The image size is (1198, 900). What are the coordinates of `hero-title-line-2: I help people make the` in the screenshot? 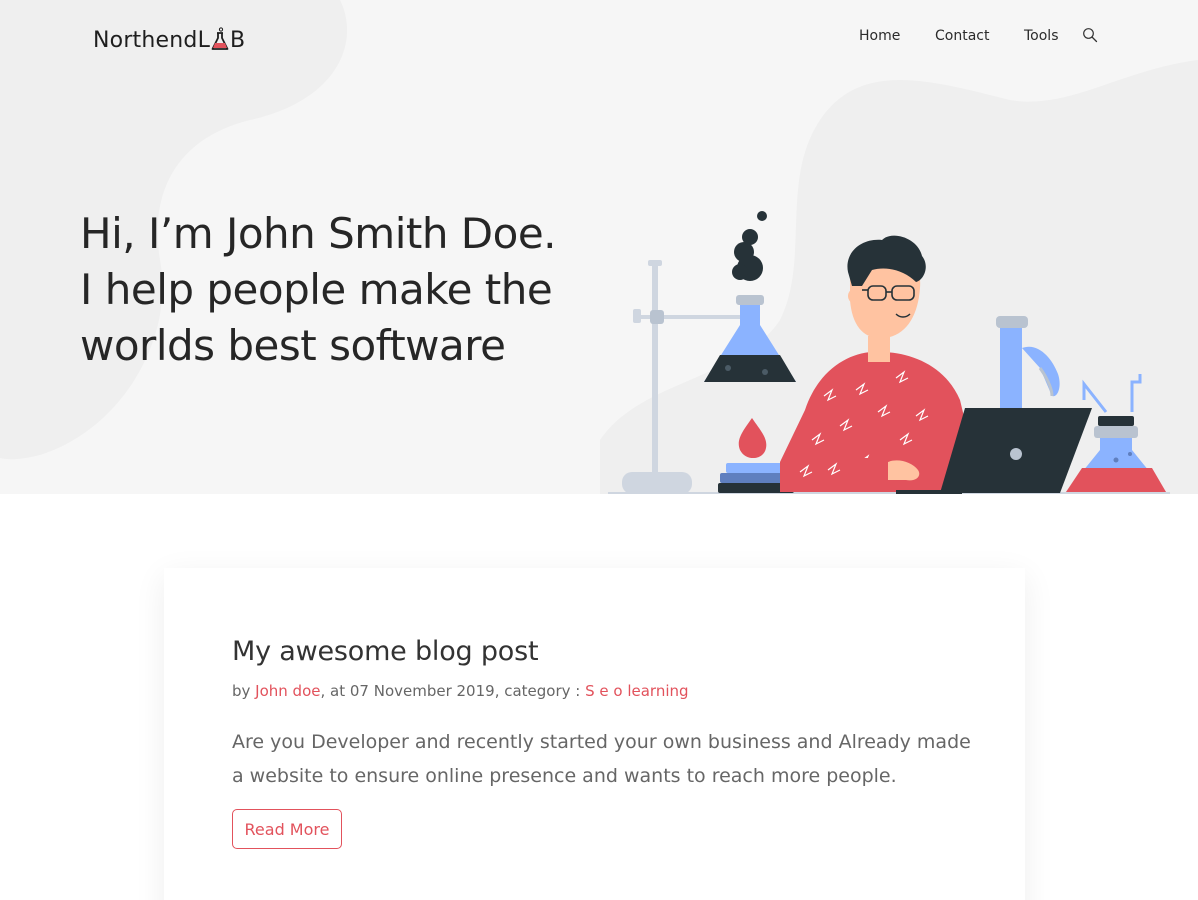 It's located at (316, 289).